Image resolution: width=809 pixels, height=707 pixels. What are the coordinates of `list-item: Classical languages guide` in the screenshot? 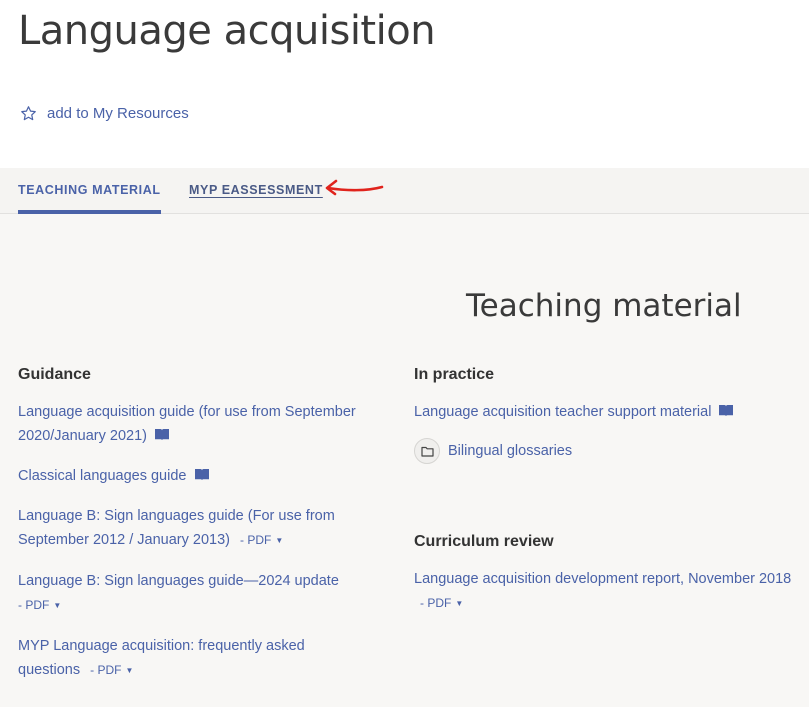 It's located at (198, 476).